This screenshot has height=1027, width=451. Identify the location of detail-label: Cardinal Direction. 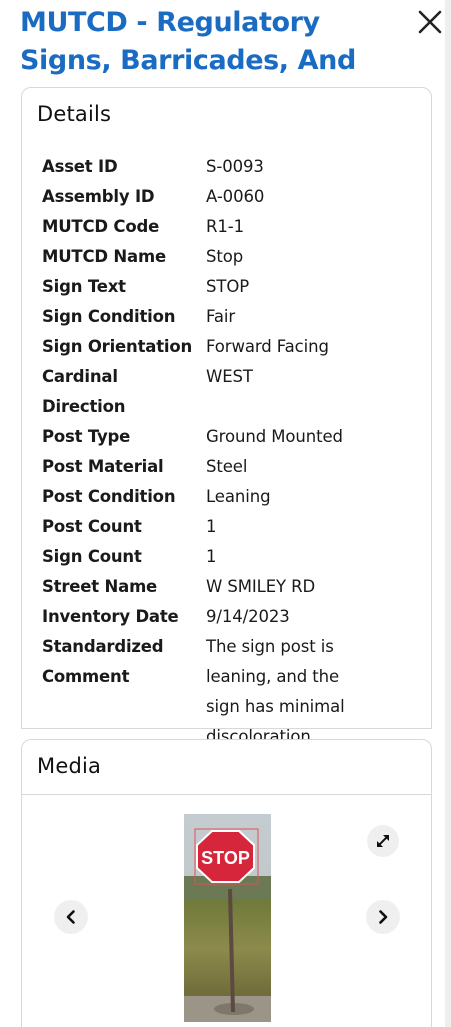
(84, 391).